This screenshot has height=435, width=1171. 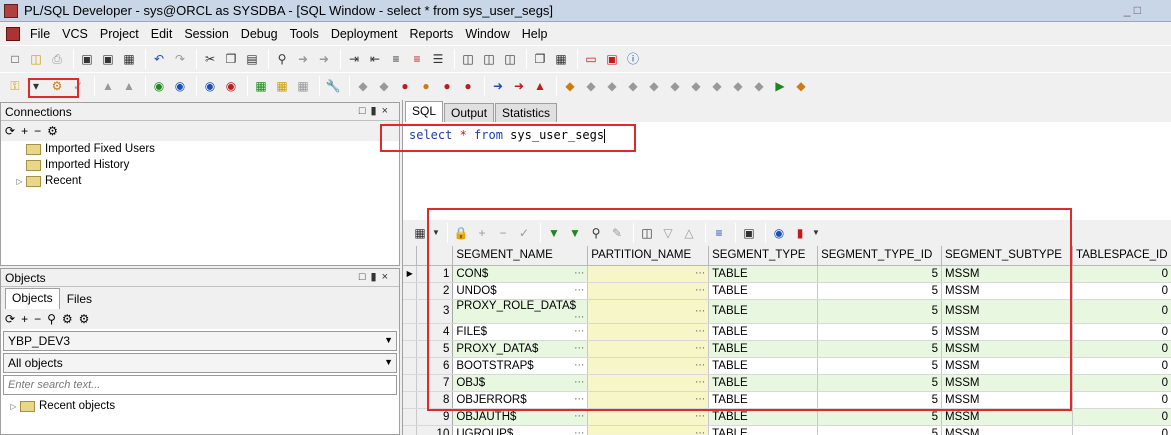 I want to click on cell-segment-name: CON$ ⋯, so click(x=520, y=274).